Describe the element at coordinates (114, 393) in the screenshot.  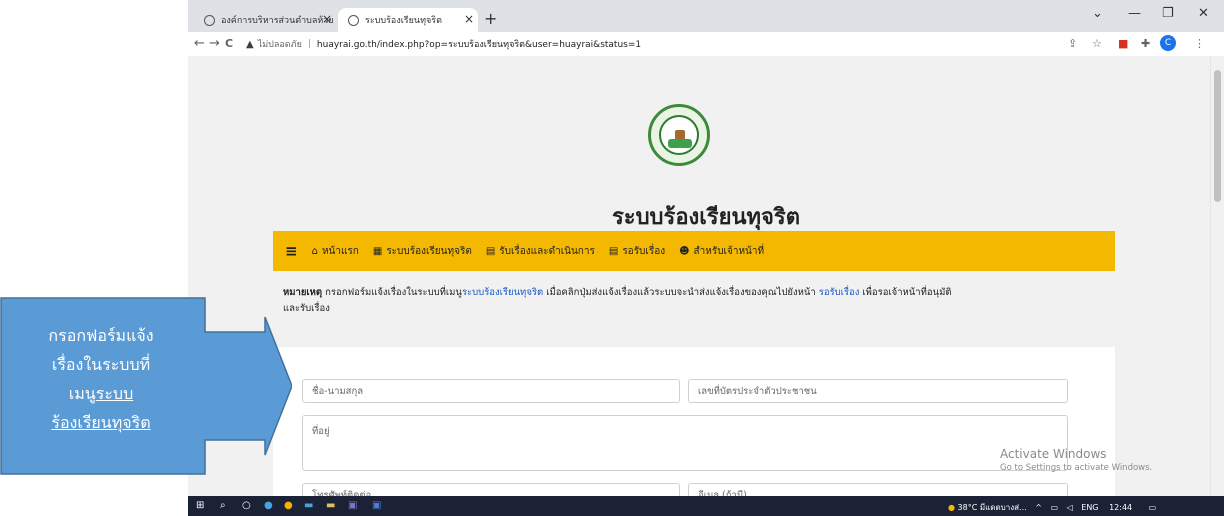
I see `callout-link-part-1: ระบบ` at that location.